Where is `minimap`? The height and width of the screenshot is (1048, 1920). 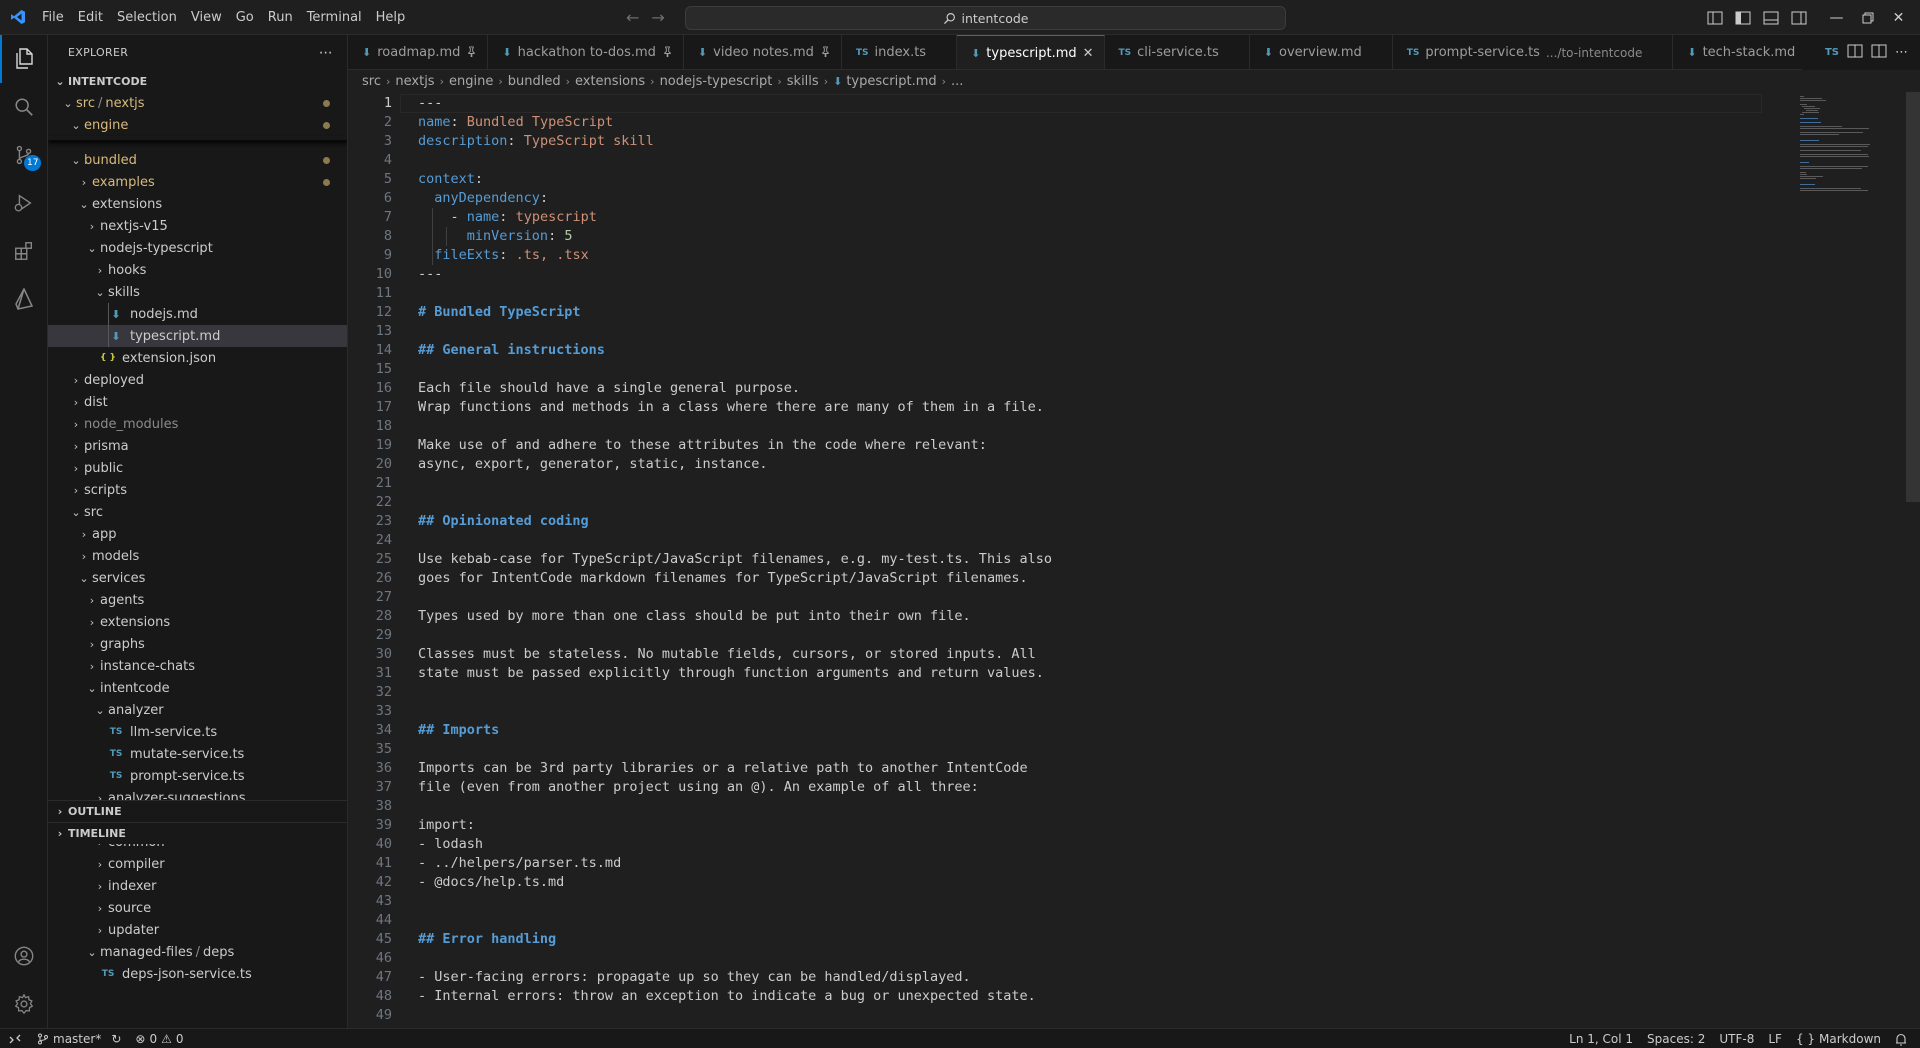
minimap is located at coordinates (1848, 560).